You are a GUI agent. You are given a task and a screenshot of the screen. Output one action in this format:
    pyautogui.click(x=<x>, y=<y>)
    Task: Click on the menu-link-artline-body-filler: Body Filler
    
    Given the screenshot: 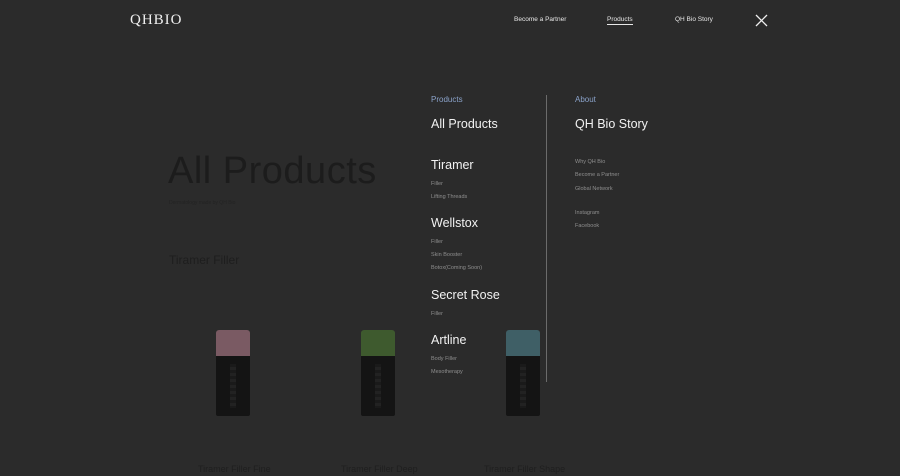 What is the action you would take?
    pyautogui.click(x=444, y=359)
    